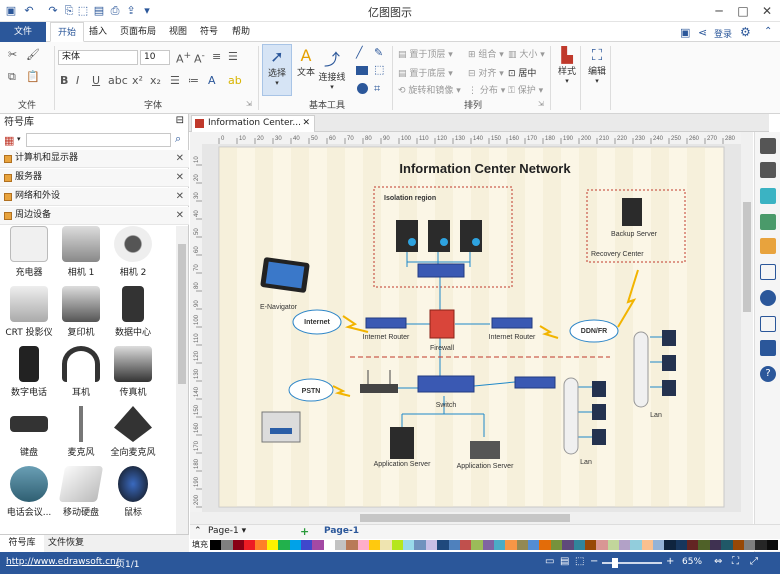 The image size is (780, 574). I want to click on copy-icon: ⧉, so click(12, 77).